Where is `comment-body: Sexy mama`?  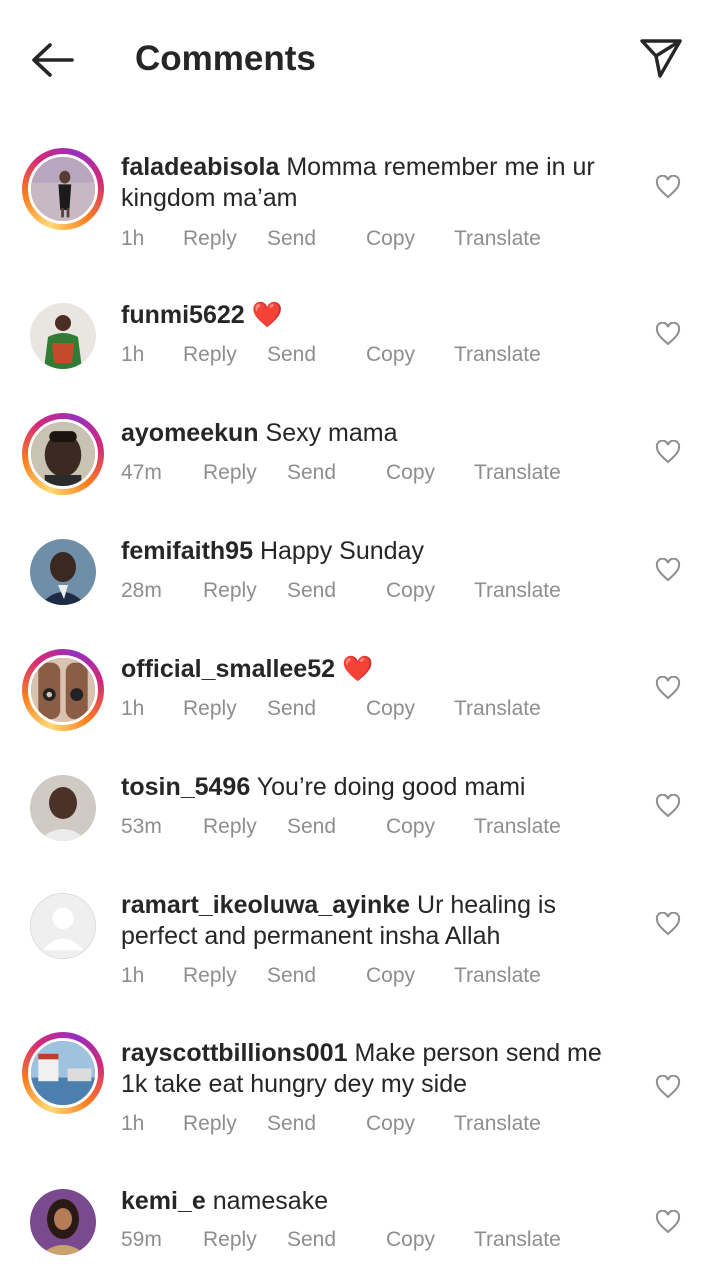
comment-body: Sexy mama is located at coordinates (331, 433).